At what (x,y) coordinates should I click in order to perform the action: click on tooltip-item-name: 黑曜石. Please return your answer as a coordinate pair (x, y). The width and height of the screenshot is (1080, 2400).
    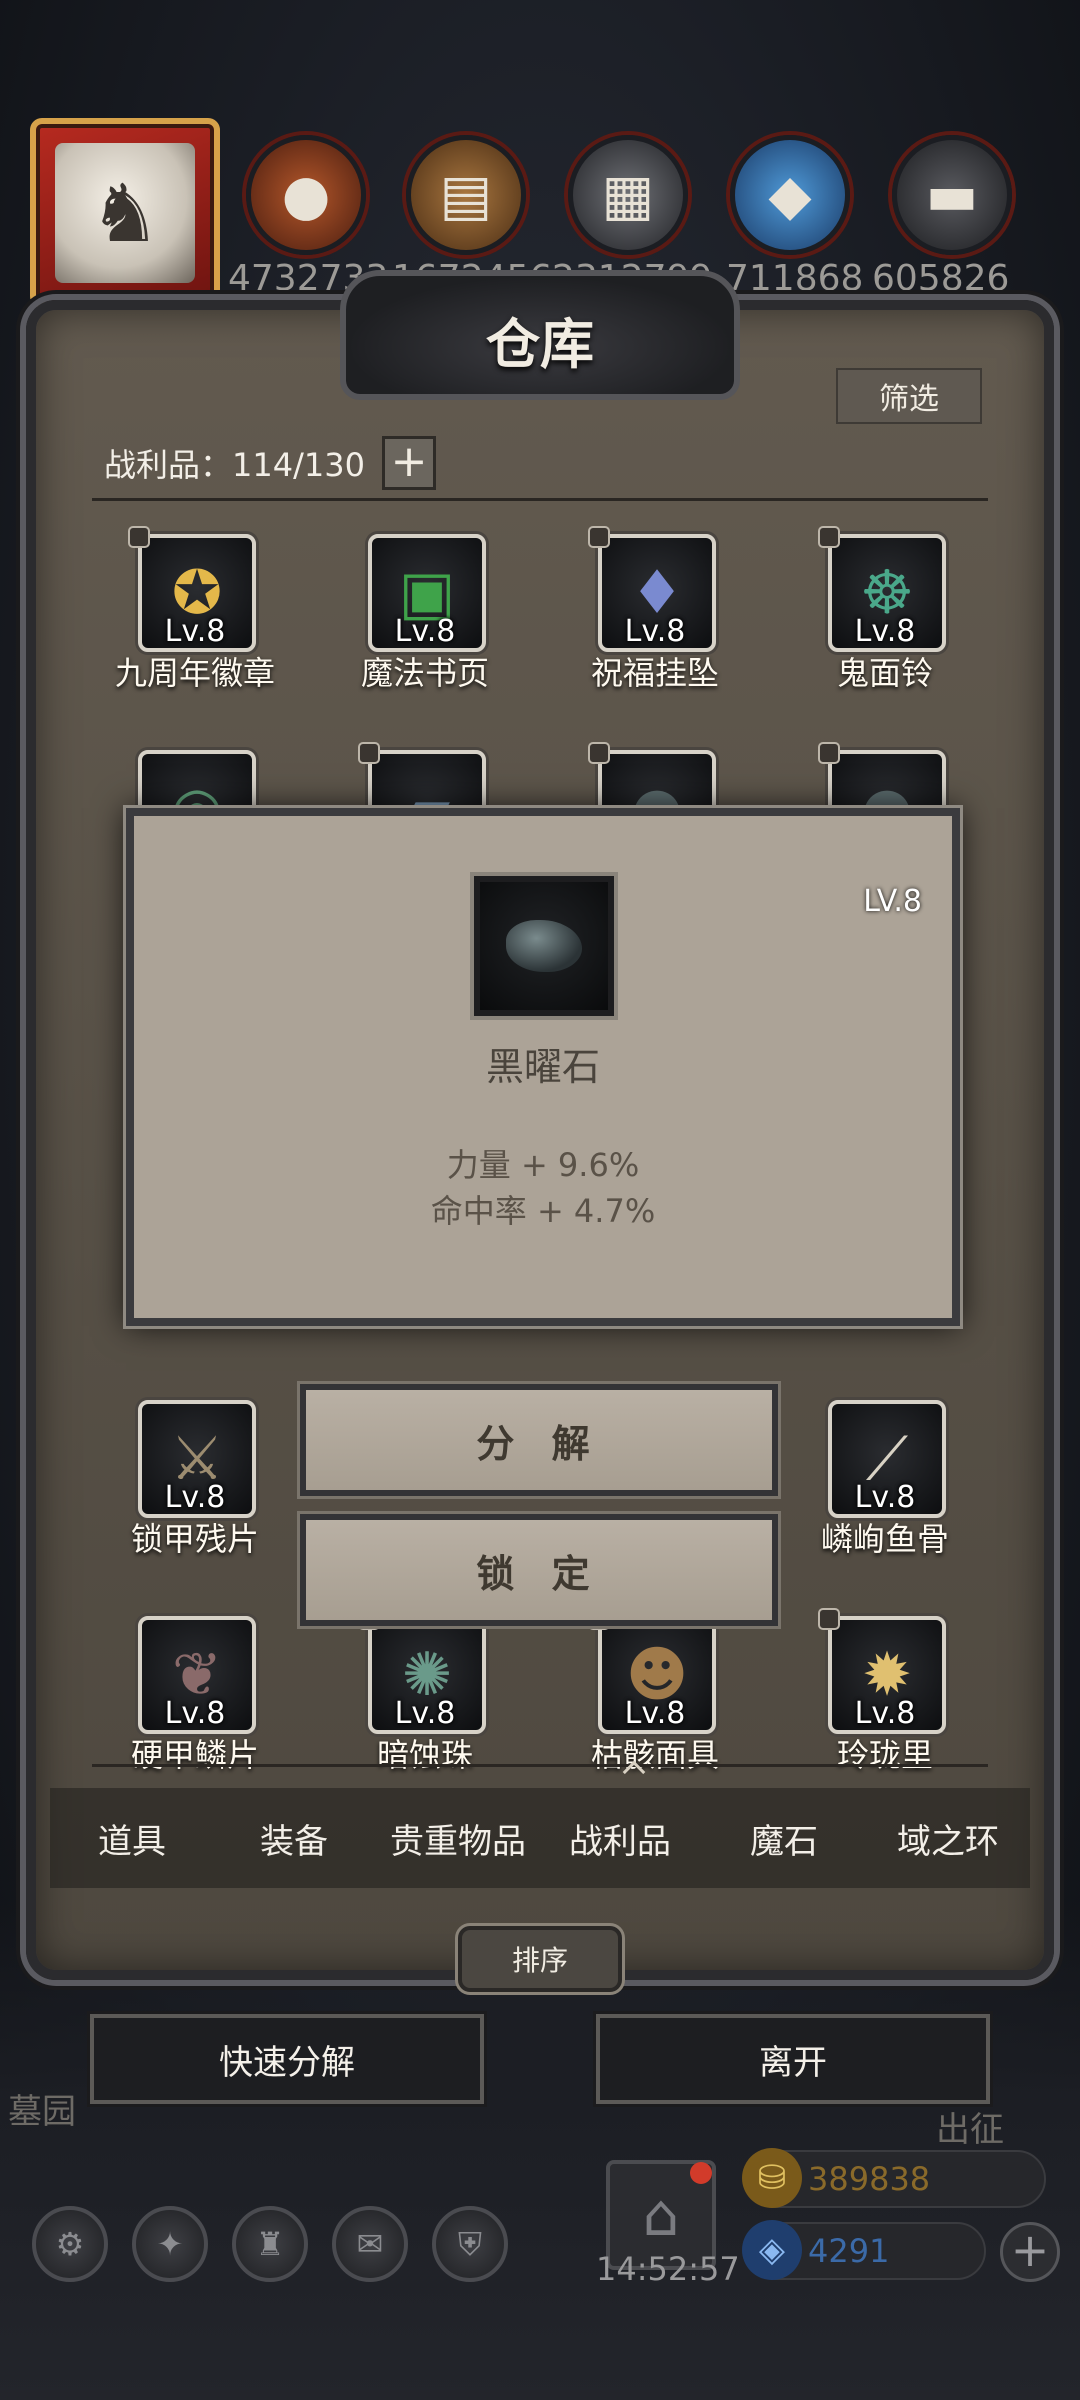
    Looking at the image, I should click on (542, 1067).